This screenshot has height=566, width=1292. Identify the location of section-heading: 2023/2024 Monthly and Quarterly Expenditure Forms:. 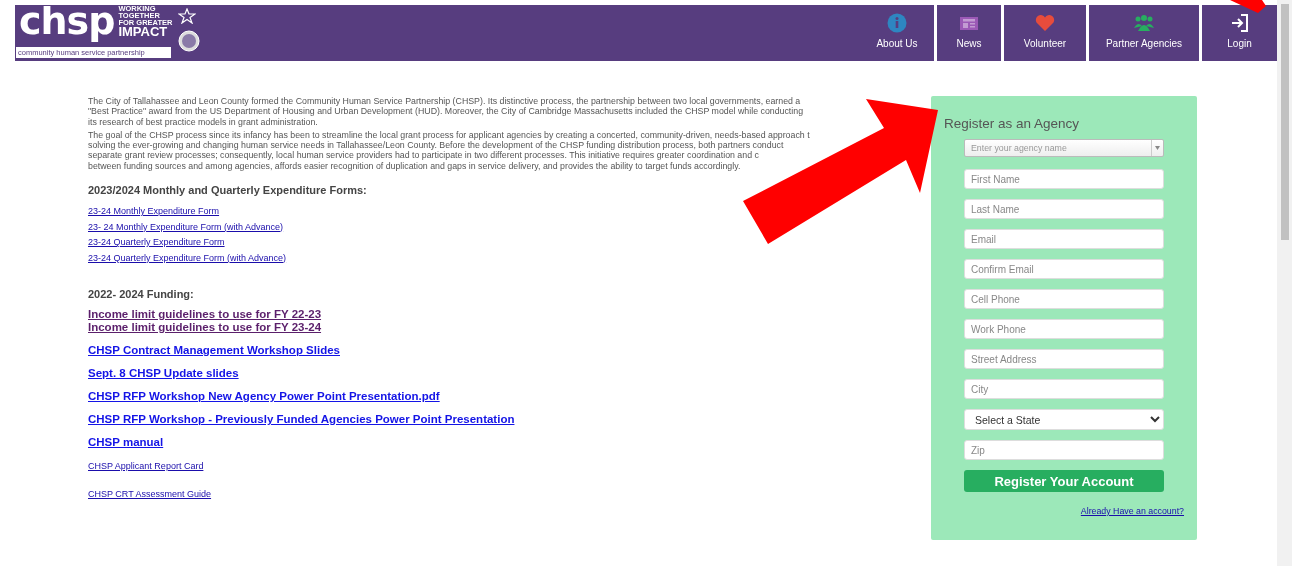
(228, 190).